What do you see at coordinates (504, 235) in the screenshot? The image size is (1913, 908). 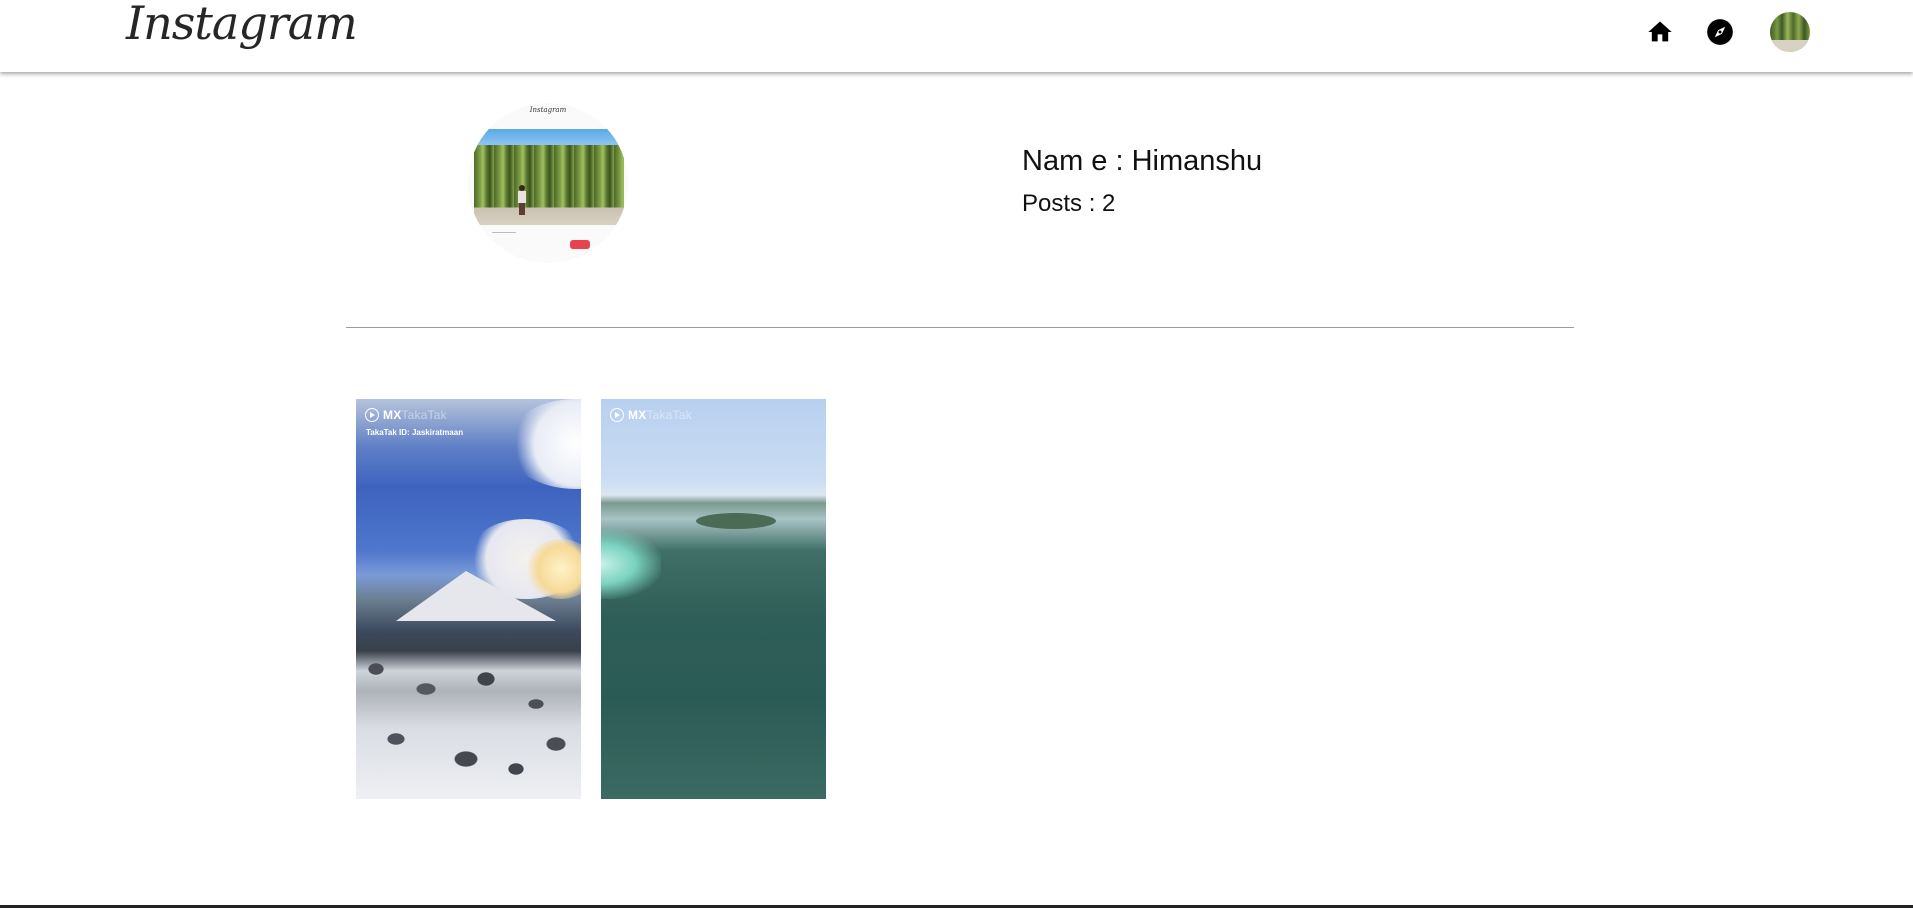 I see `profile-picture-ui-line` at bounding box center [504, 235].